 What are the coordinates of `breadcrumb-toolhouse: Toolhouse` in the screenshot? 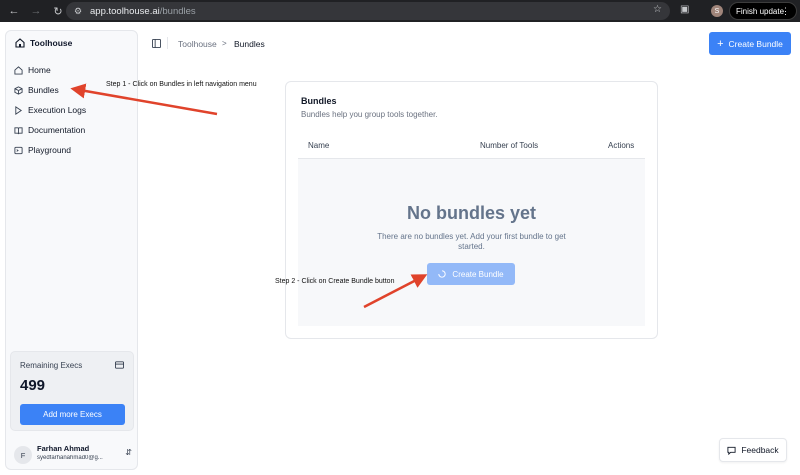 It's located at (197, 44).